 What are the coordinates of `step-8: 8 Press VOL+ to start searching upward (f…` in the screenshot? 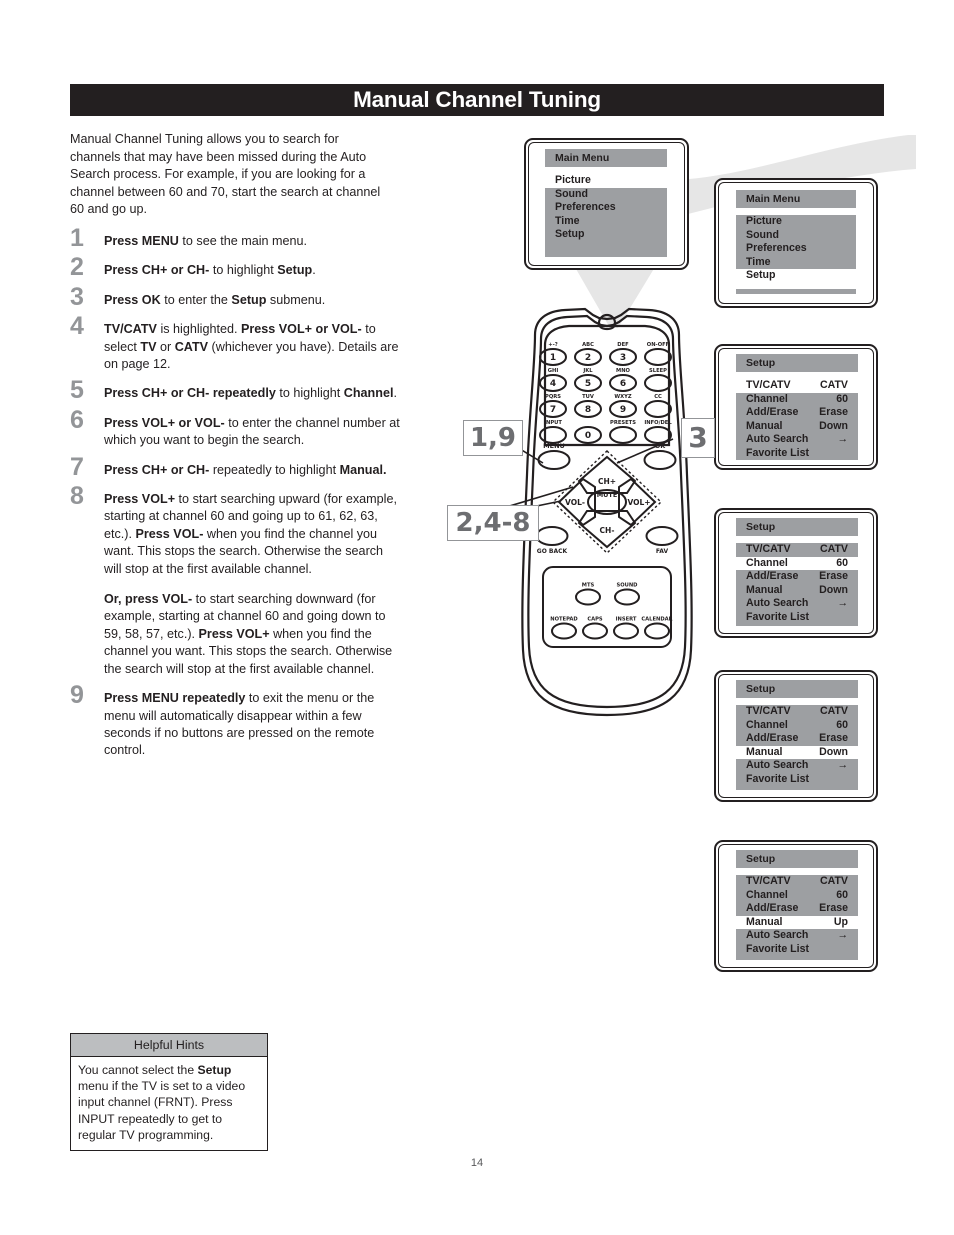 It's located at (235, 581).